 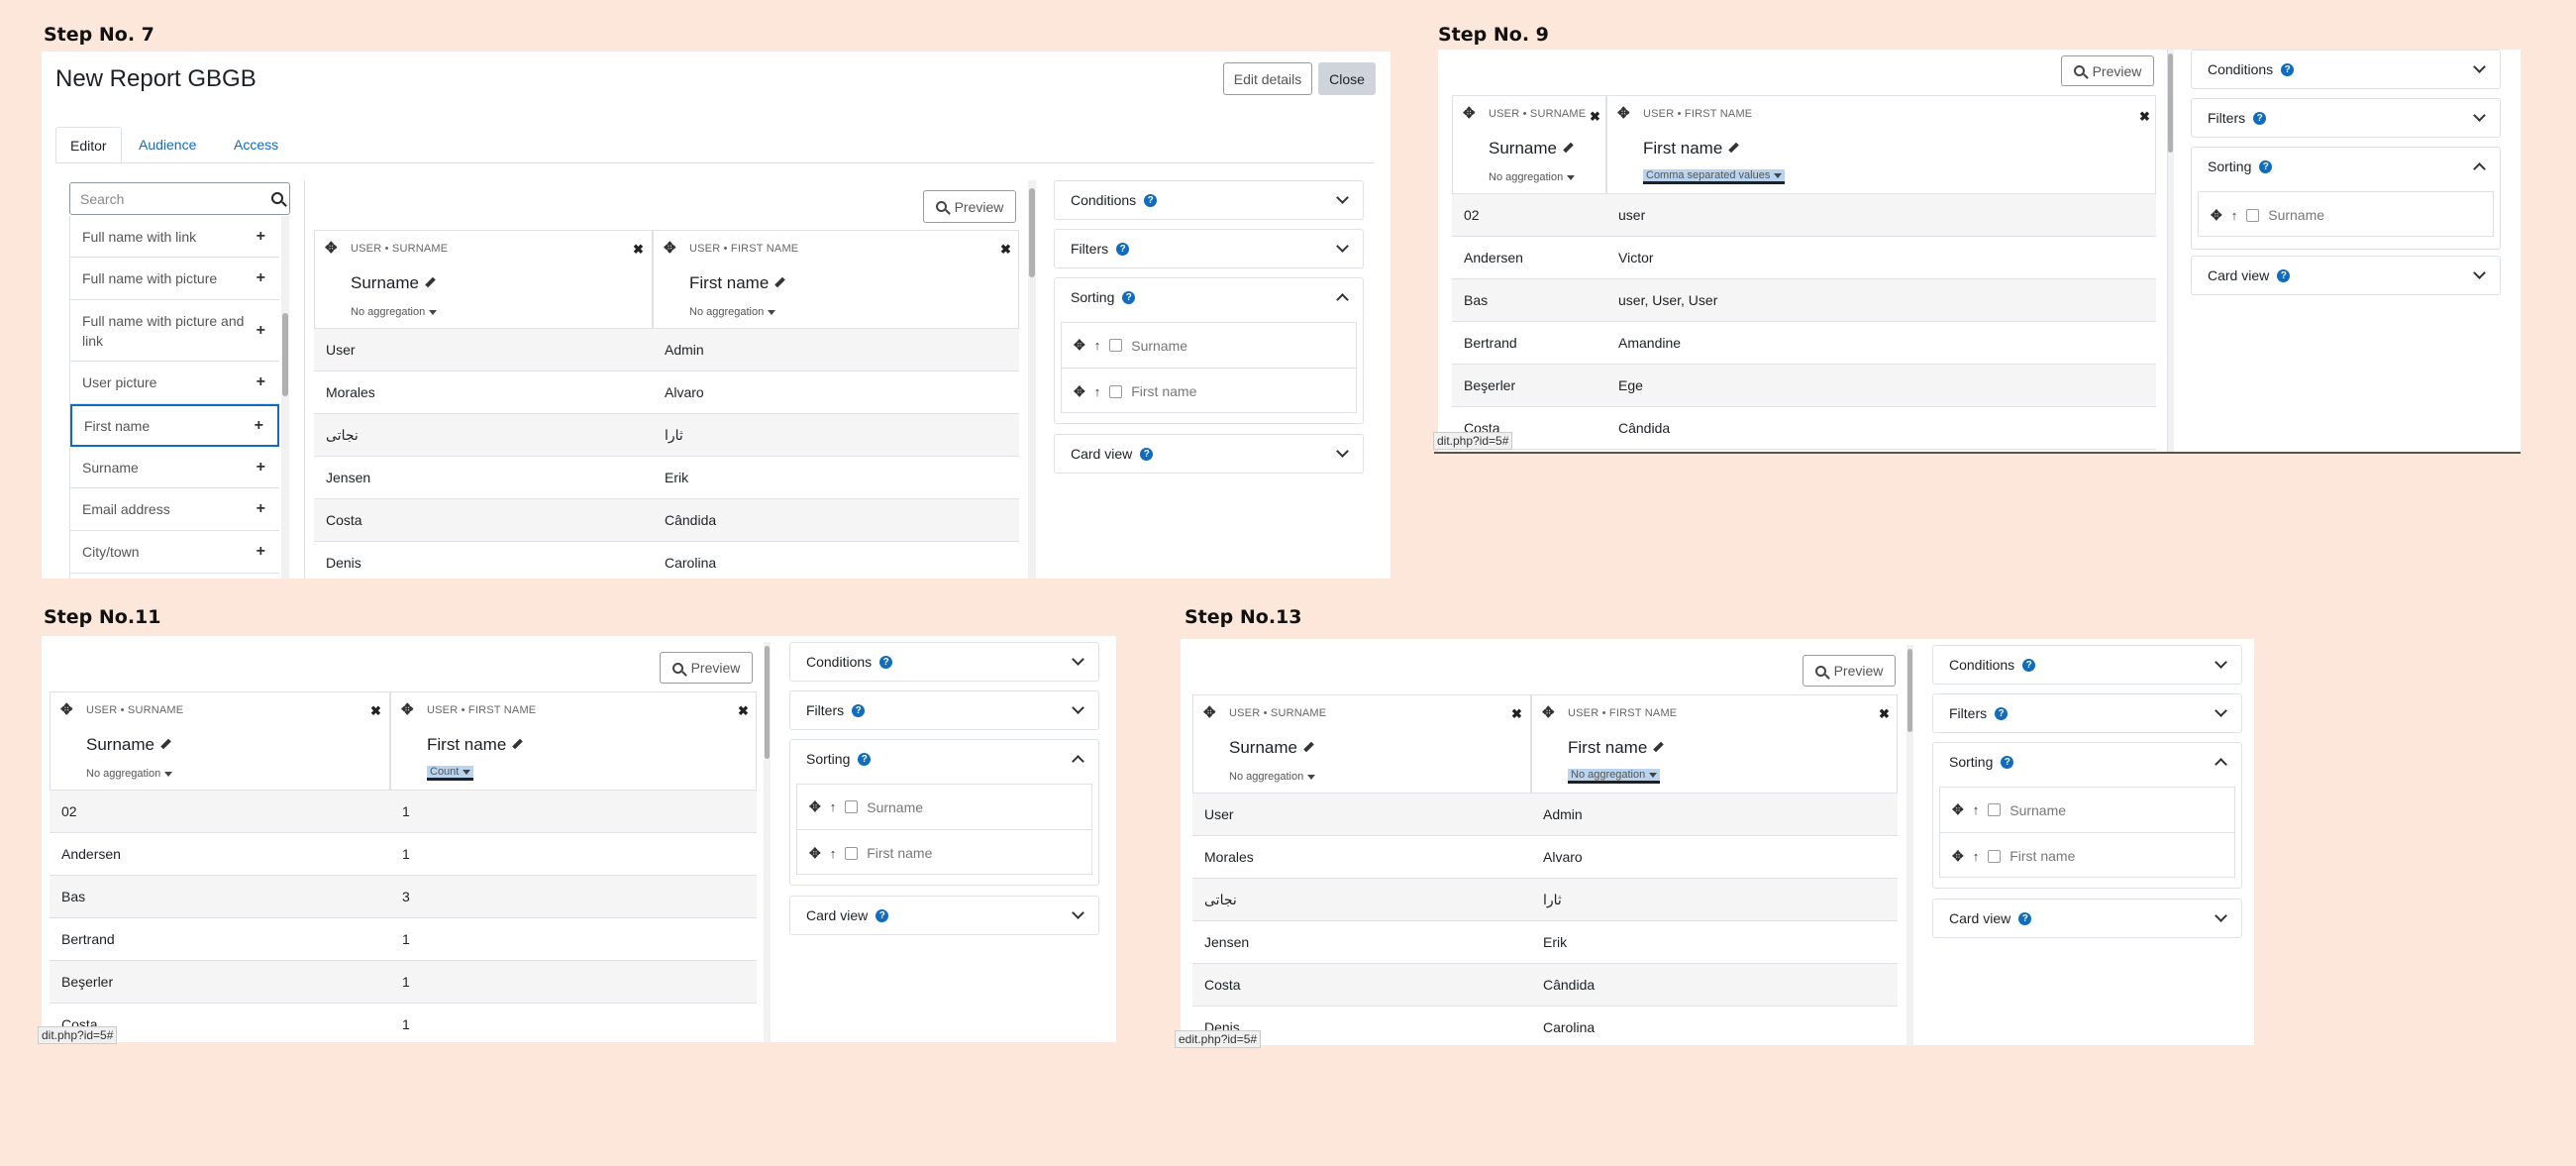 What do you see at coordinates (174, 383) in the screenshot?
I see `sidebar-item: User picture +` at bounding box center [174, 383].